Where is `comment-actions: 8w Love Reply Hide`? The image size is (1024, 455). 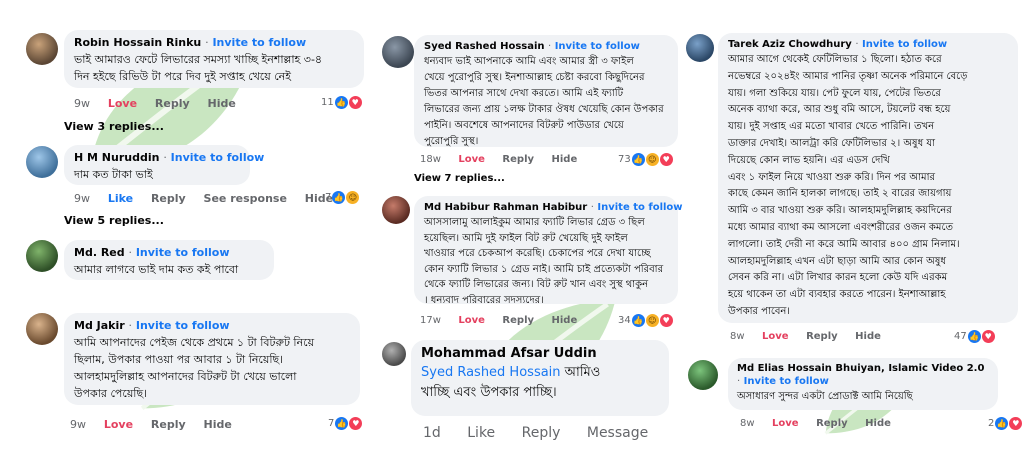
comment-actions: 8w Love Reply Hide is located at coordinates (812, 336).